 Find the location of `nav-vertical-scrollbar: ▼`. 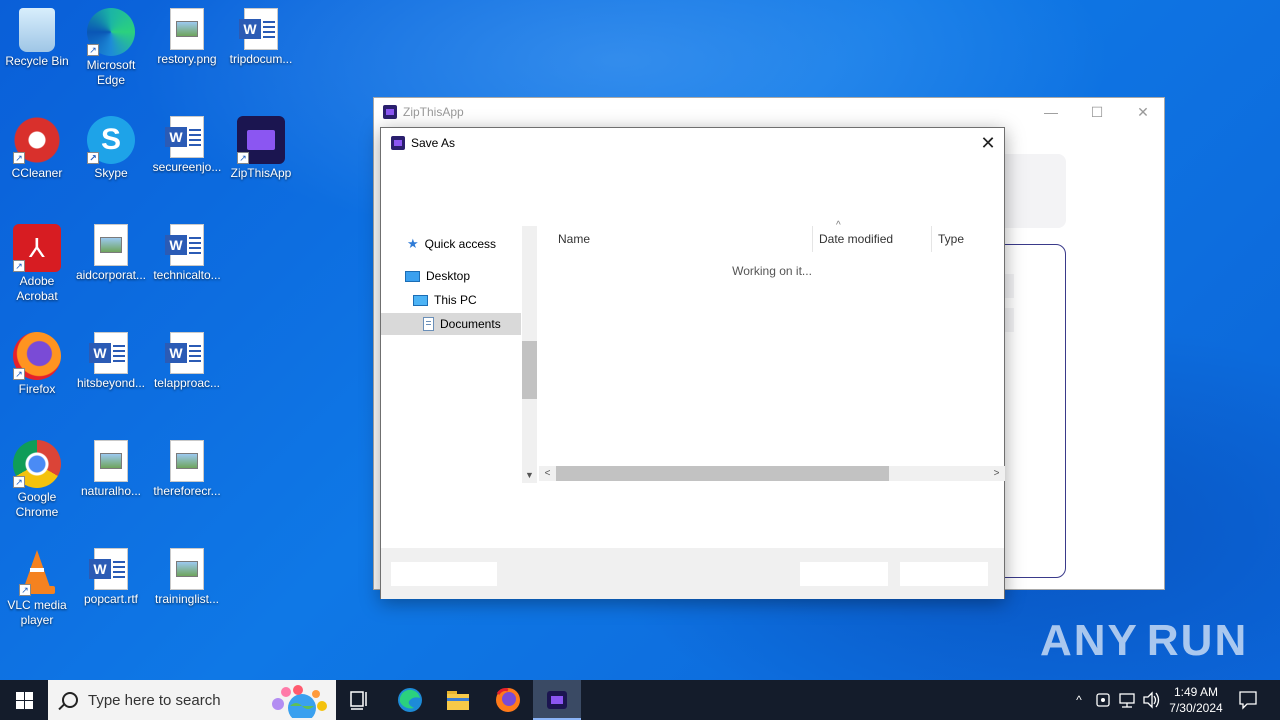

nav-vertical-scrollbar: ▼ is located at coordinates (529, 354).